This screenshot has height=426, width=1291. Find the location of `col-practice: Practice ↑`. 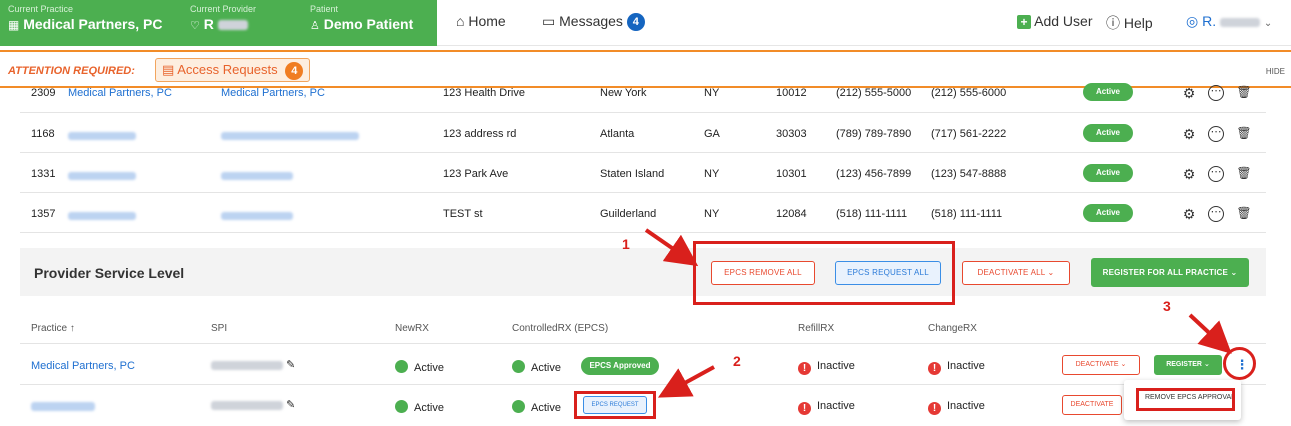

col-practice: Practice ↑ is located at coordinates (53, 328).